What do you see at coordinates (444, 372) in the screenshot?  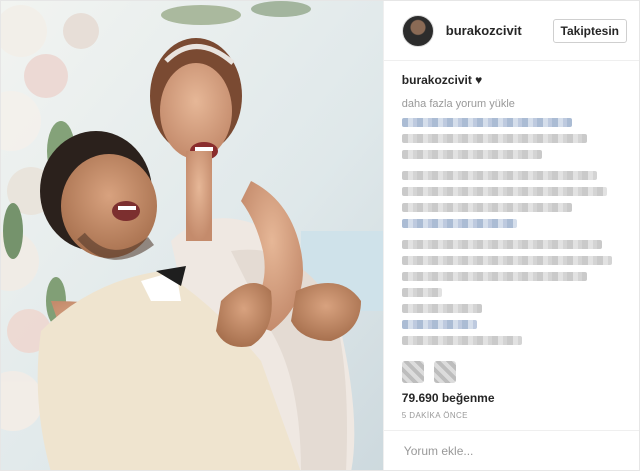 I see `comment-icon` at bounding box center [444, 372].